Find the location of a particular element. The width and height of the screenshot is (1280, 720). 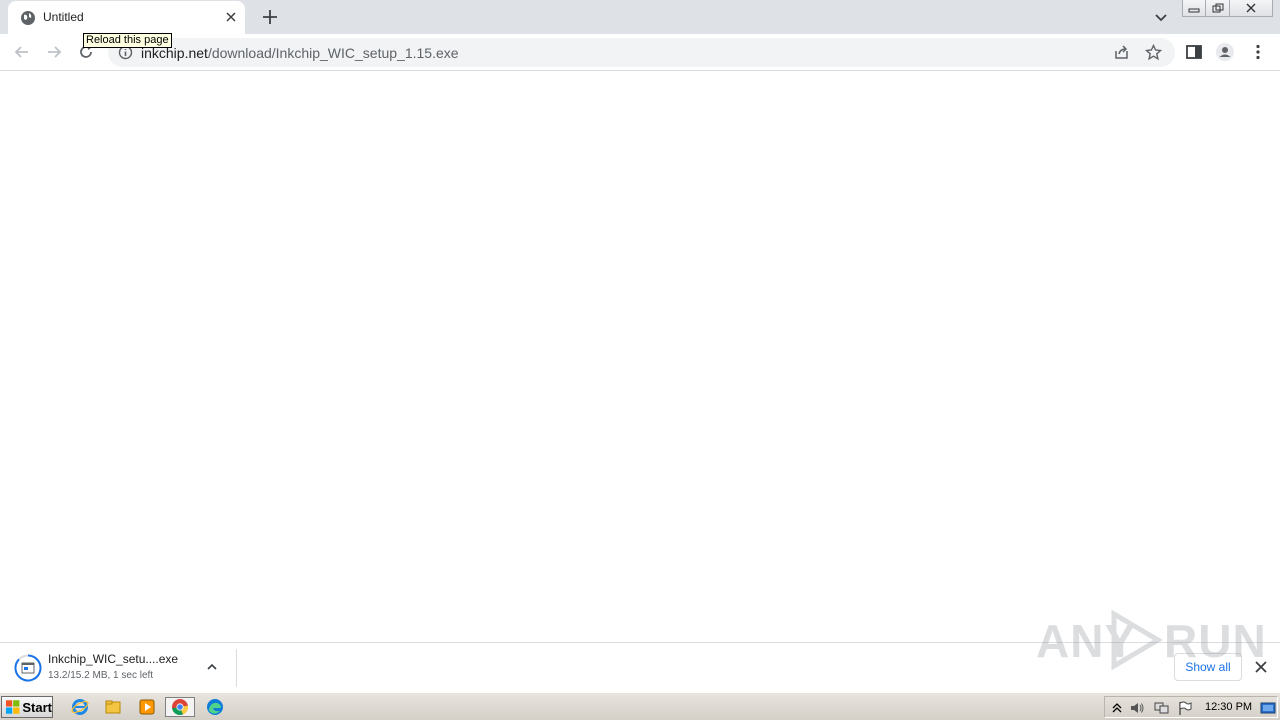

chevron-up-icon is located at coordinates (212, 667).